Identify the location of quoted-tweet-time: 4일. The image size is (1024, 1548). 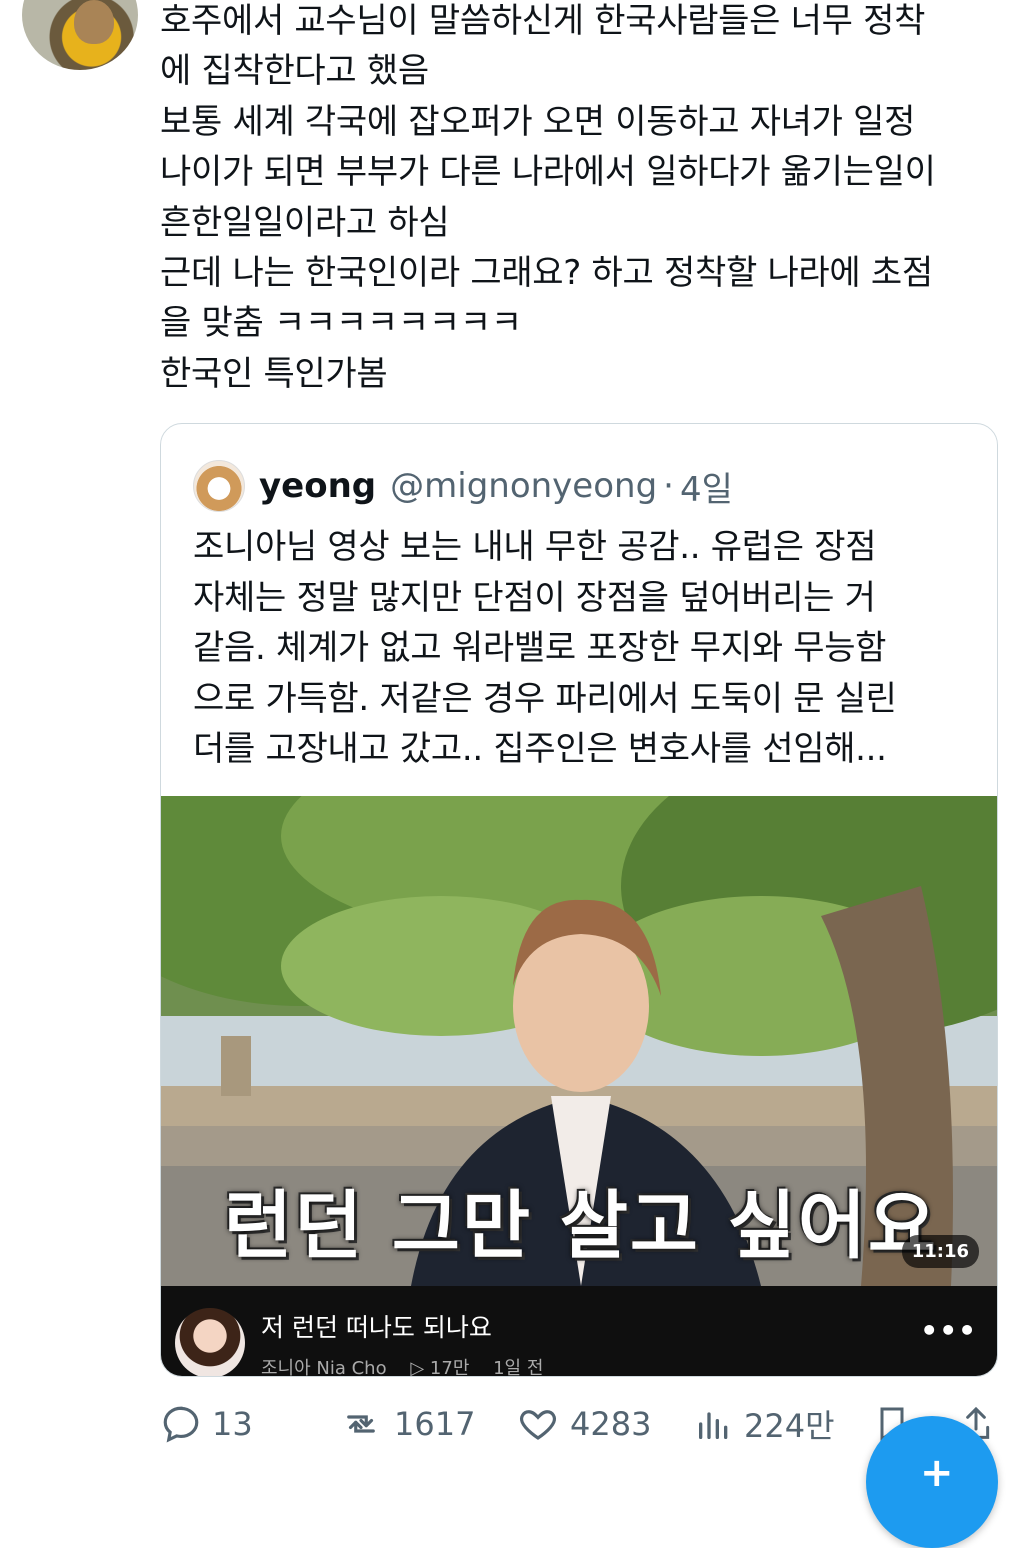
(706, 486).